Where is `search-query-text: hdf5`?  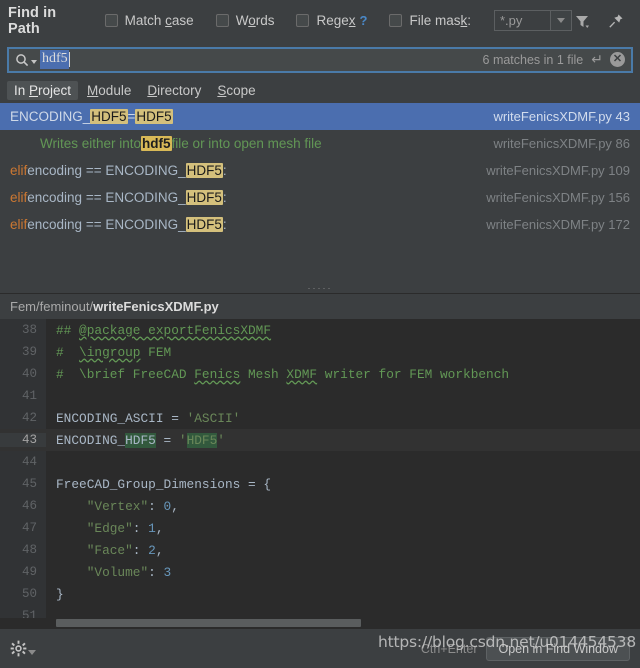
search-query-text: hdf5 is located at coordinates (54, 59).